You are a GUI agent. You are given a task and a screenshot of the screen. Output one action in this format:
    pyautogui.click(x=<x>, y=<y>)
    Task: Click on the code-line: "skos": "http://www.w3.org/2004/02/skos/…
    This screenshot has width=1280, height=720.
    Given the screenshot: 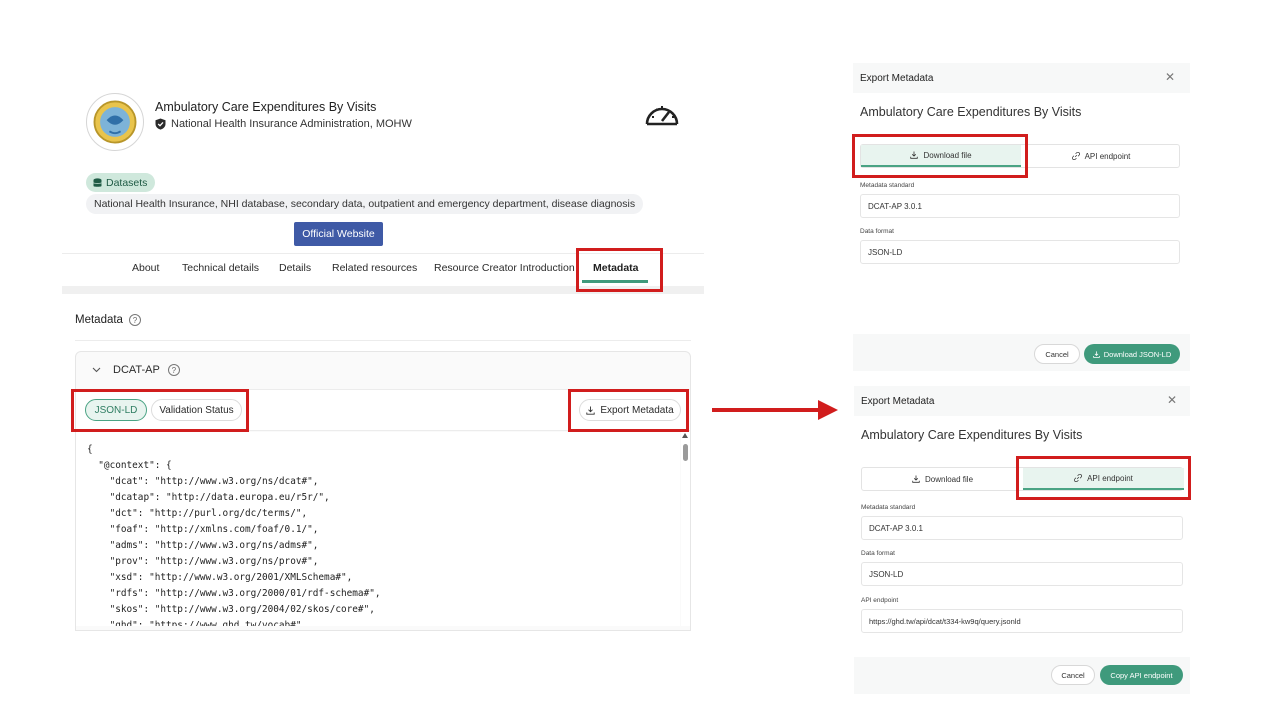 What is the action you would take?
    pyautogui.click(x=231, y=609)
    